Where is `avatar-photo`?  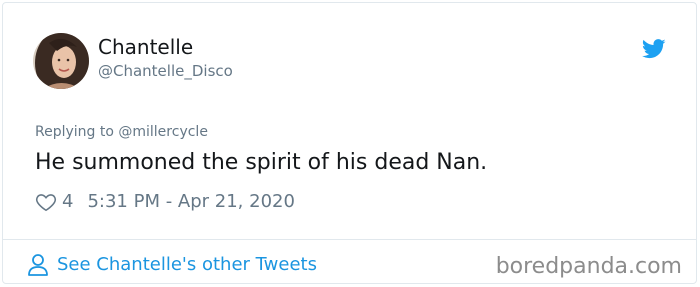 avatar-photo is located at coordinates (61, 61).